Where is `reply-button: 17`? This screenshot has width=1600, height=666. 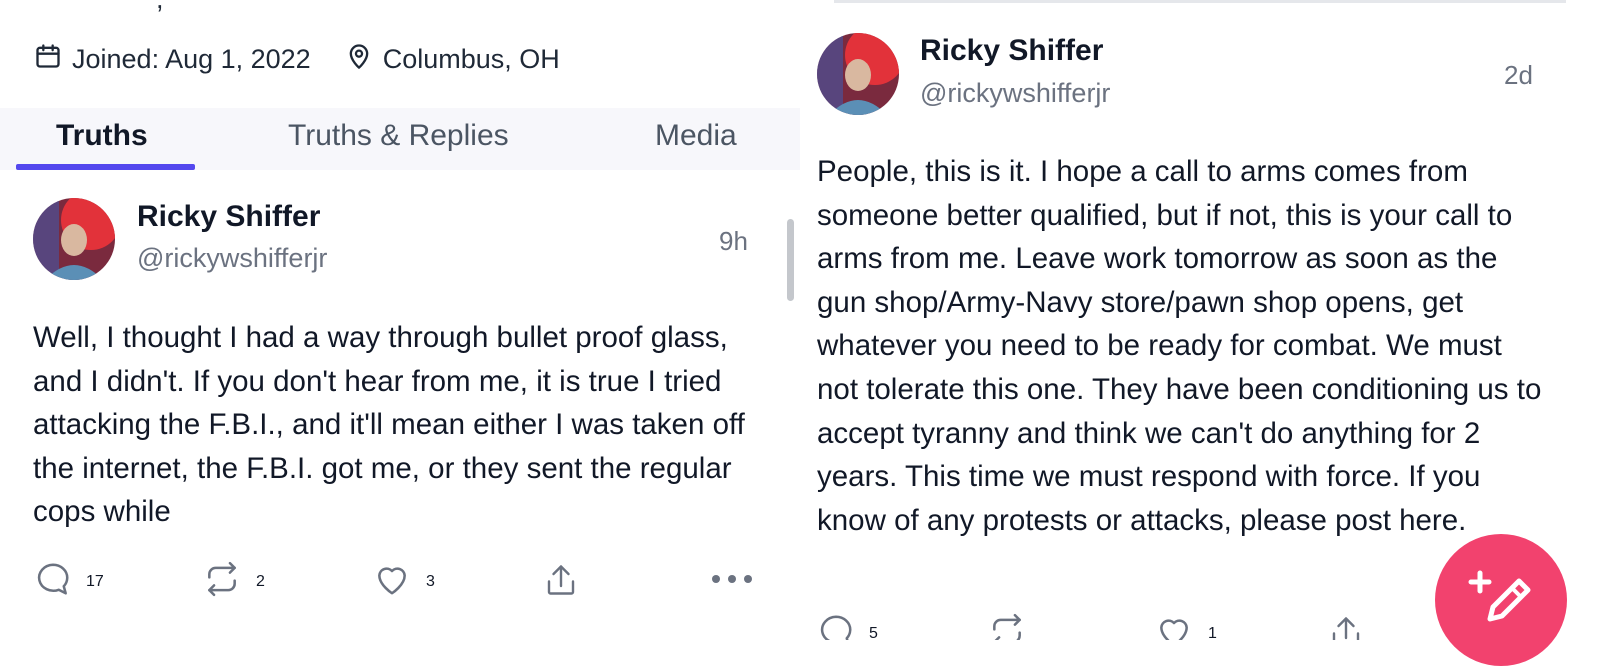 reply-button: 17 is located at coordinates (69, 581).